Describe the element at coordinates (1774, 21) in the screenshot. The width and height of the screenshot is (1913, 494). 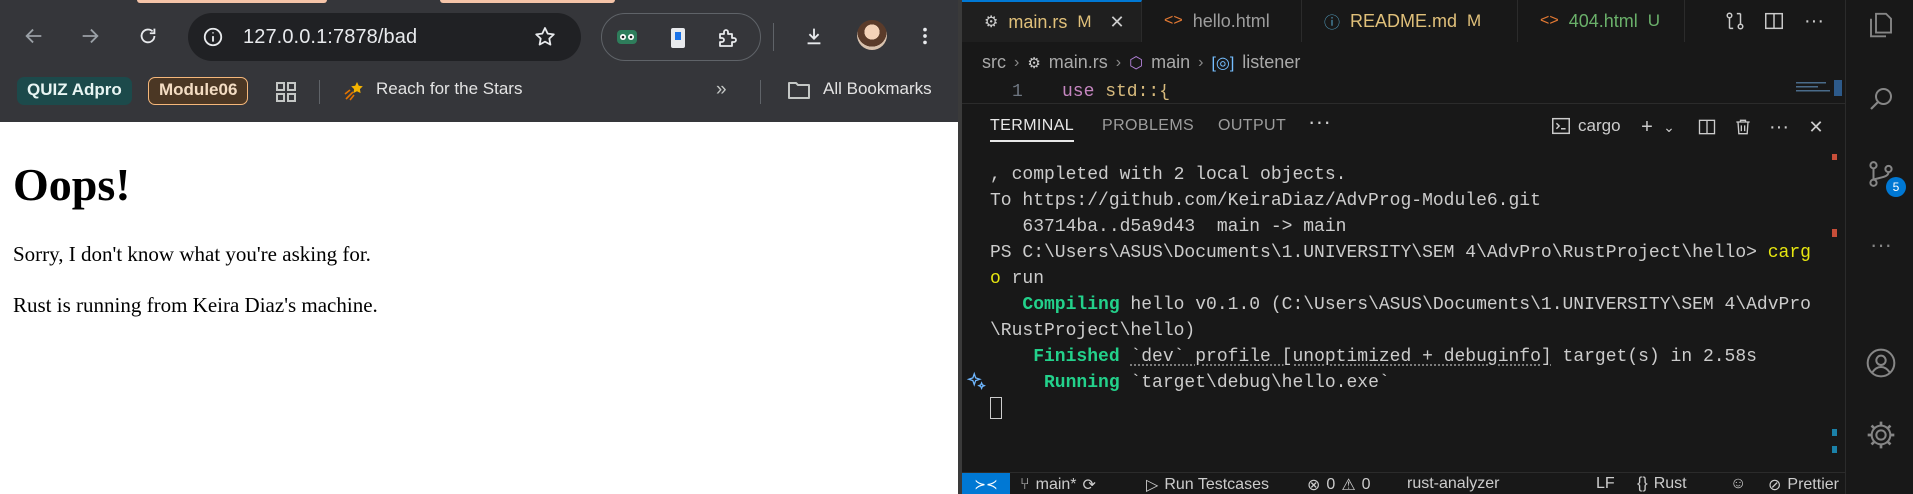
I see `split-editor-icon` at that location.